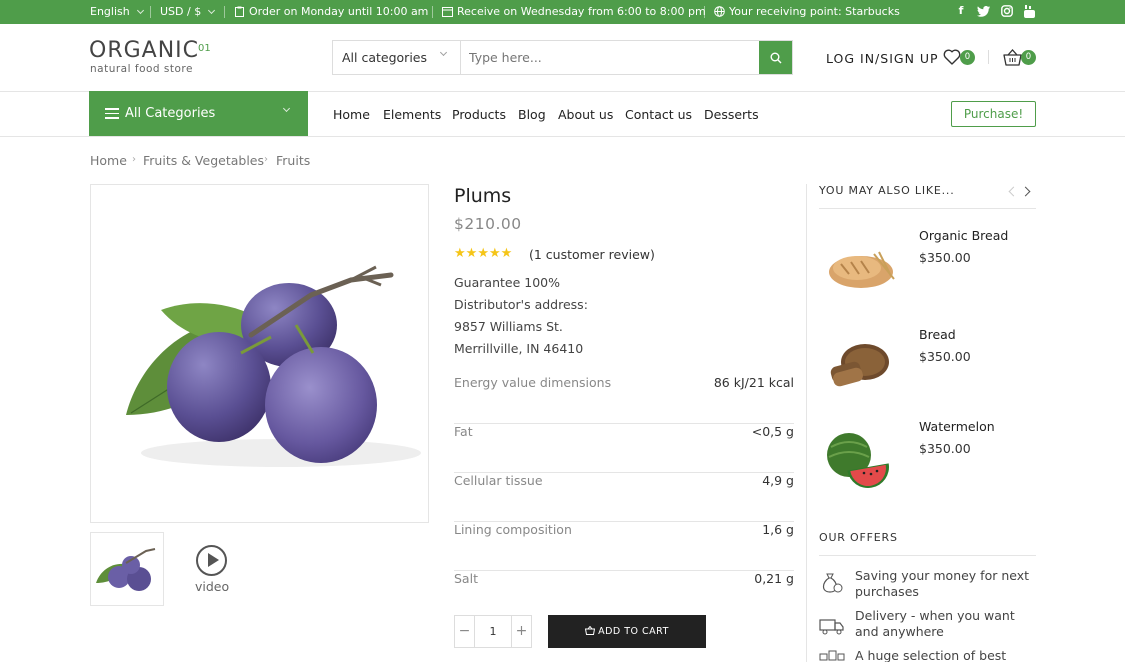 This screenshot has height=662, width=1125. Describe the element at coordinates (188, 11) in the screenshot. I see `currency-selector: USD / $` at that location.